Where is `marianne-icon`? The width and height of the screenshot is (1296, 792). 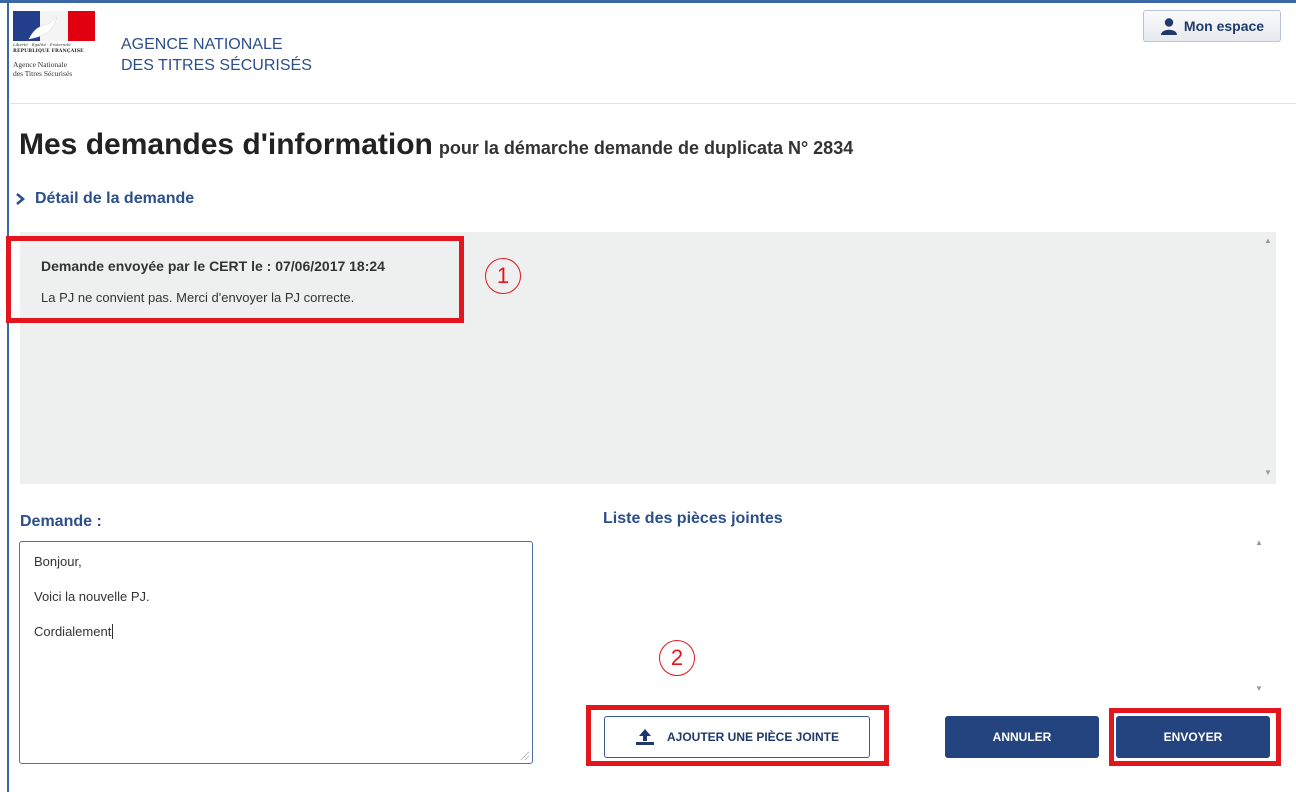 marianne-icon is located at coordinates (43, 28).